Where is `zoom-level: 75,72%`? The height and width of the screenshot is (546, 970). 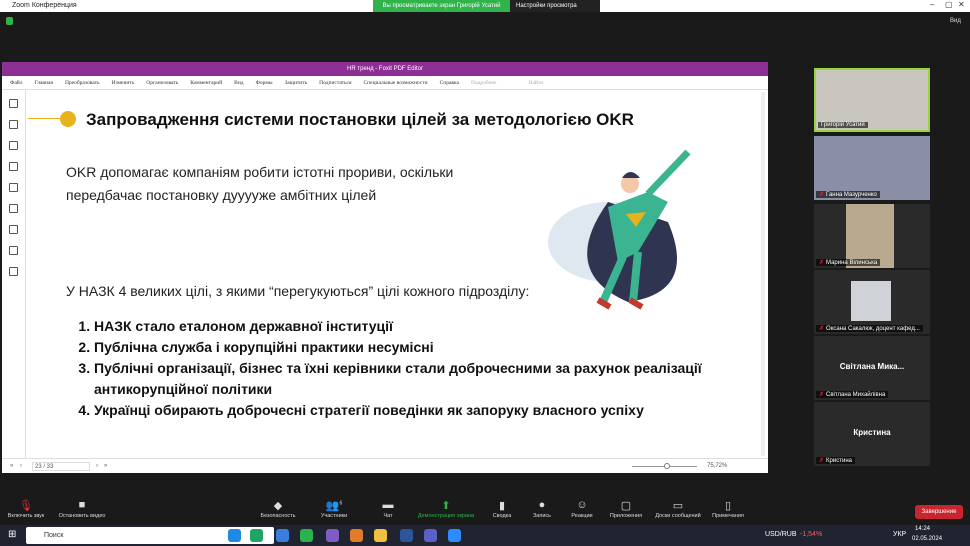
zoom-level: 75,72% is located at coordinates (717, 466).